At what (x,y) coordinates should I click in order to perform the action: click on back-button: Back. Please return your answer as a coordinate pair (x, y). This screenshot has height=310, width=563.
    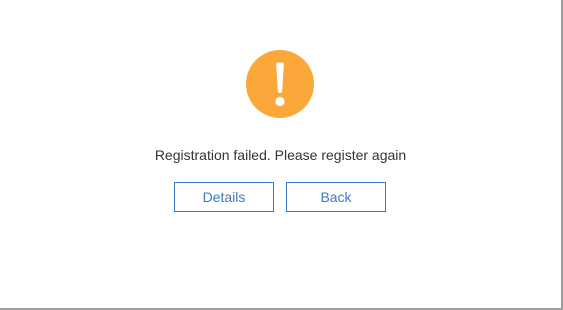
    Looking at the image, I should click on (336, 197).